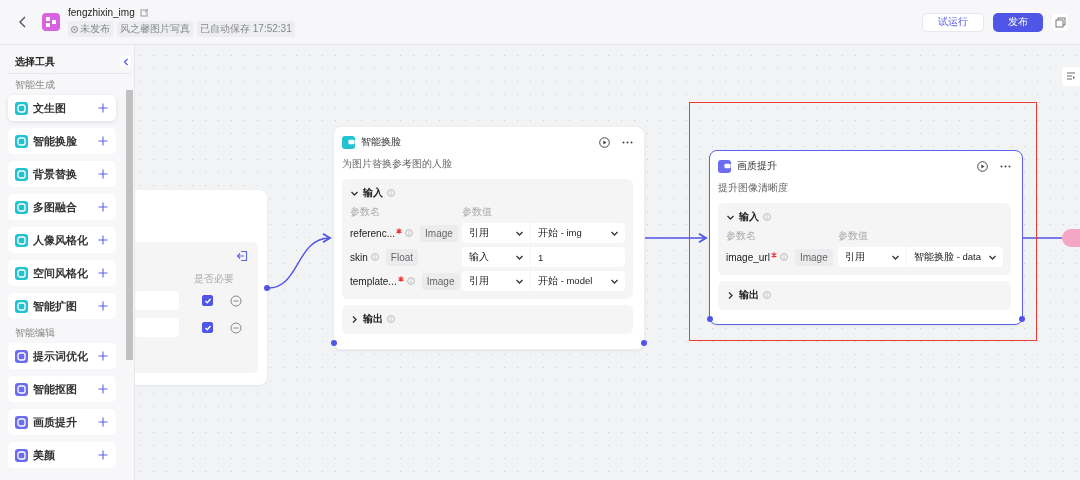 The height and width of the screenshot is (480, 1080). Describe the element at coordinates (214, 279) in the screenshot. I see `column-header: 是否必要` at that location.